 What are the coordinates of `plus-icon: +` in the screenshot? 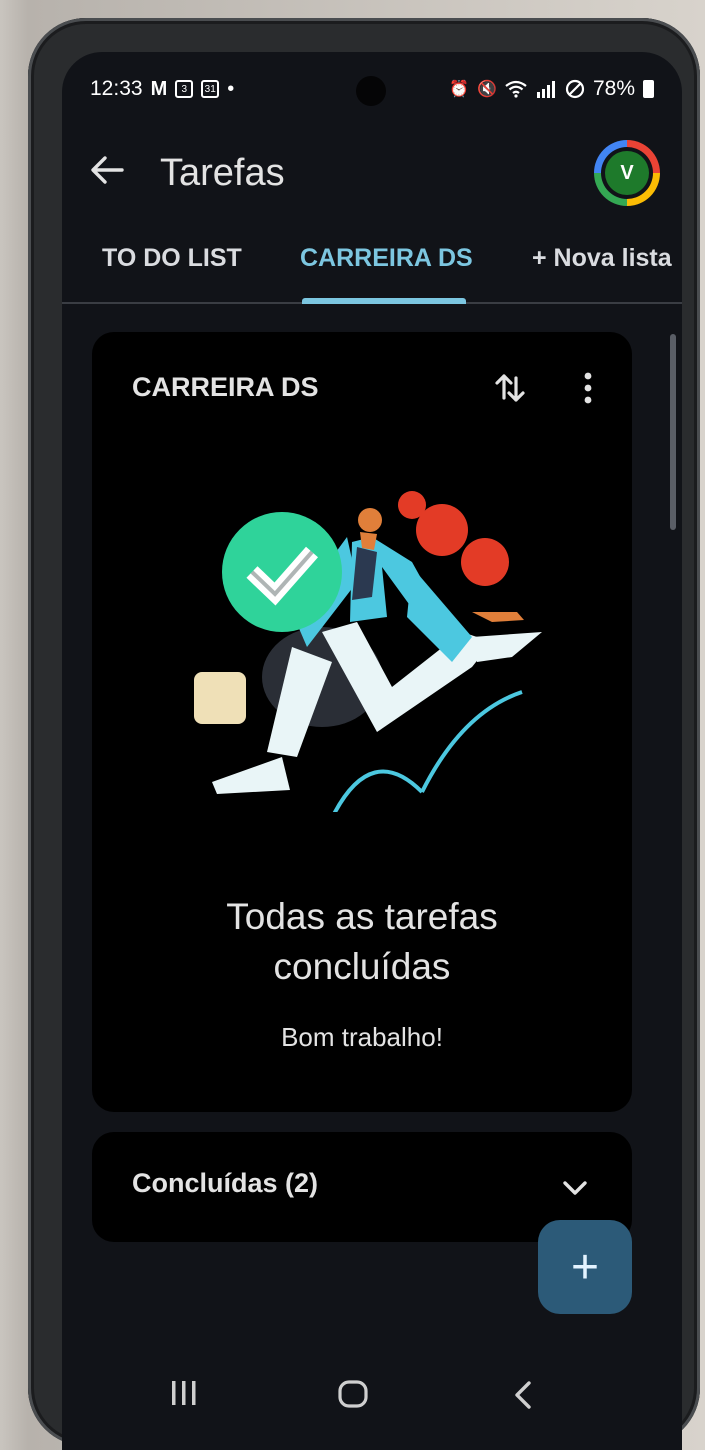 It's located at (585, 1267).